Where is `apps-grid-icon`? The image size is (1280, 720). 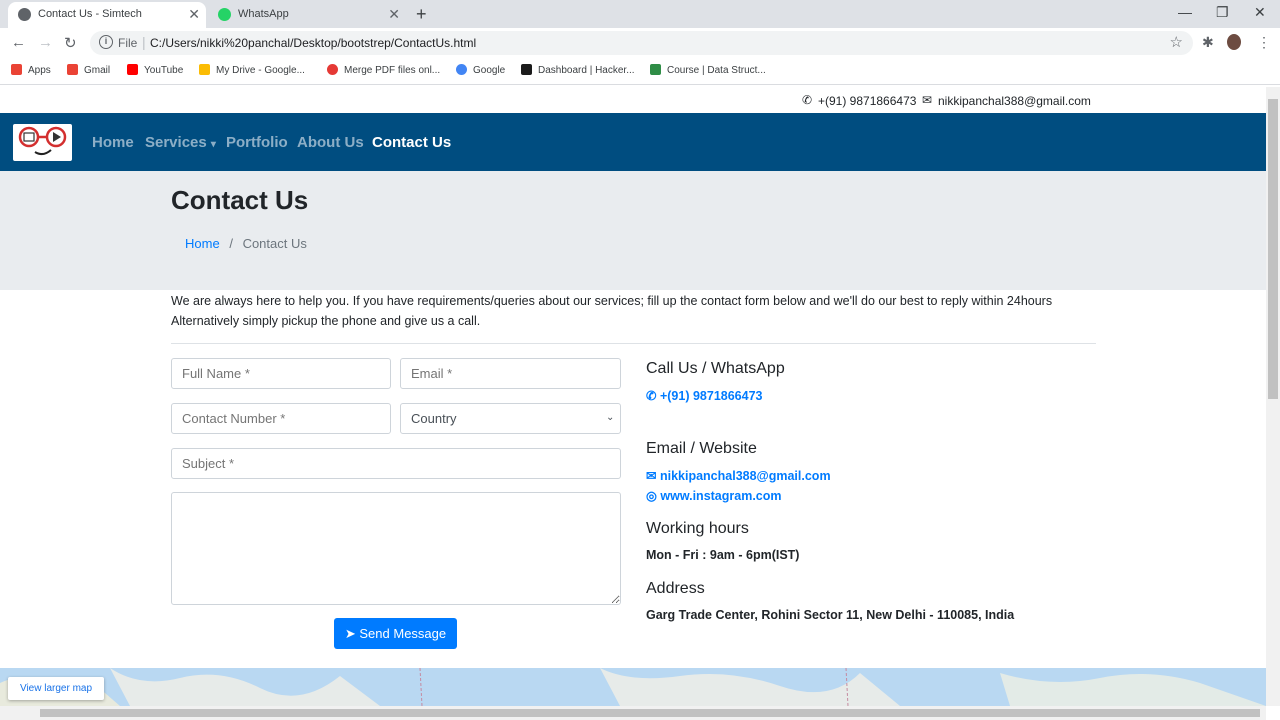 apps-grid-icon is located at coordinates (16, 69).